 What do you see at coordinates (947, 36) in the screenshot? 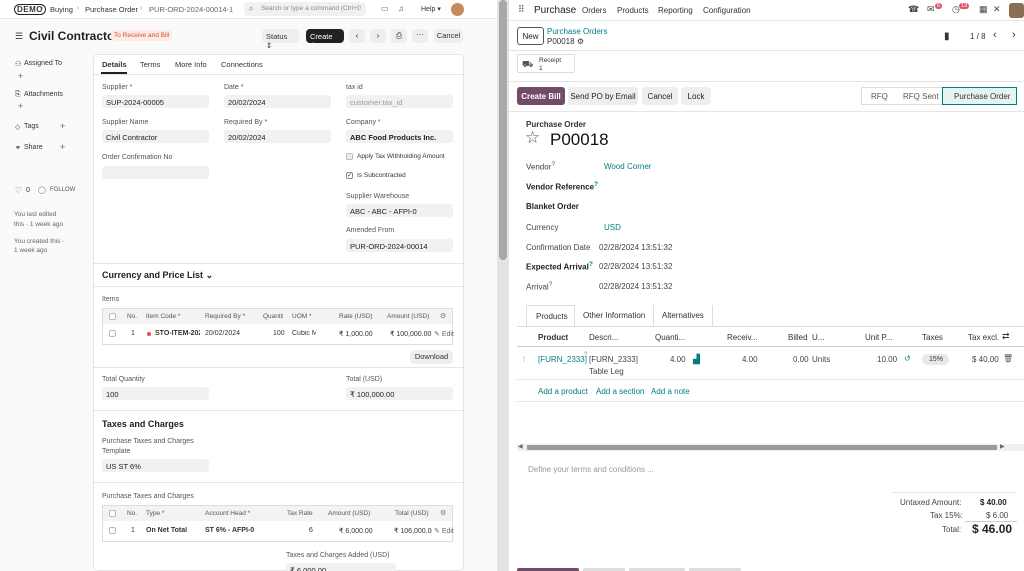
I see `attachment-icon: ▮` at bounding box center [947, 36].